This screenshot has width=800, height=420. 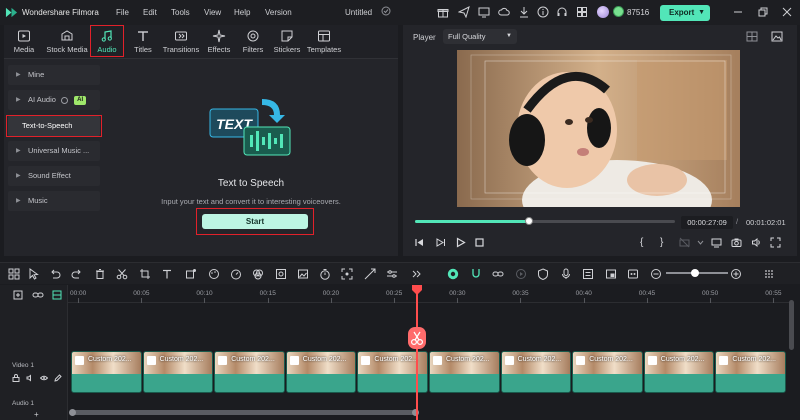 What do you see at coordinates (72, 412) in the screenshot?
I see `scrollbar-left-handle` at bounding box center [72, 412].